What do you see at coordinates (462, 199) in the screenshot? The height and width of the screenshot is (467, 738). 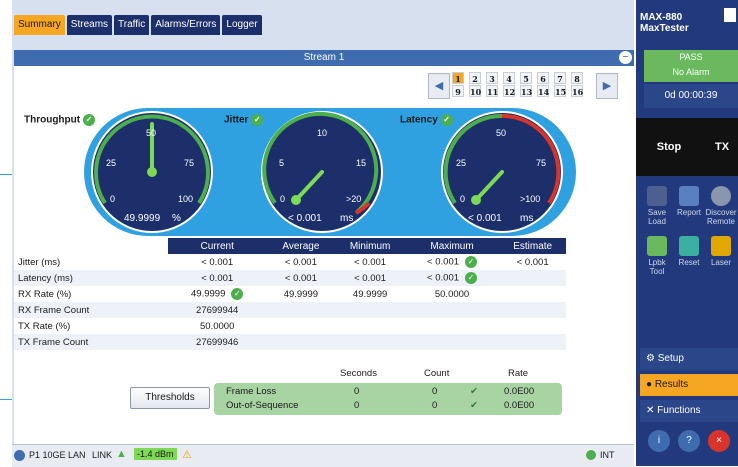 I see `latency-tick-min: 0` at bounding box center [462, 199].